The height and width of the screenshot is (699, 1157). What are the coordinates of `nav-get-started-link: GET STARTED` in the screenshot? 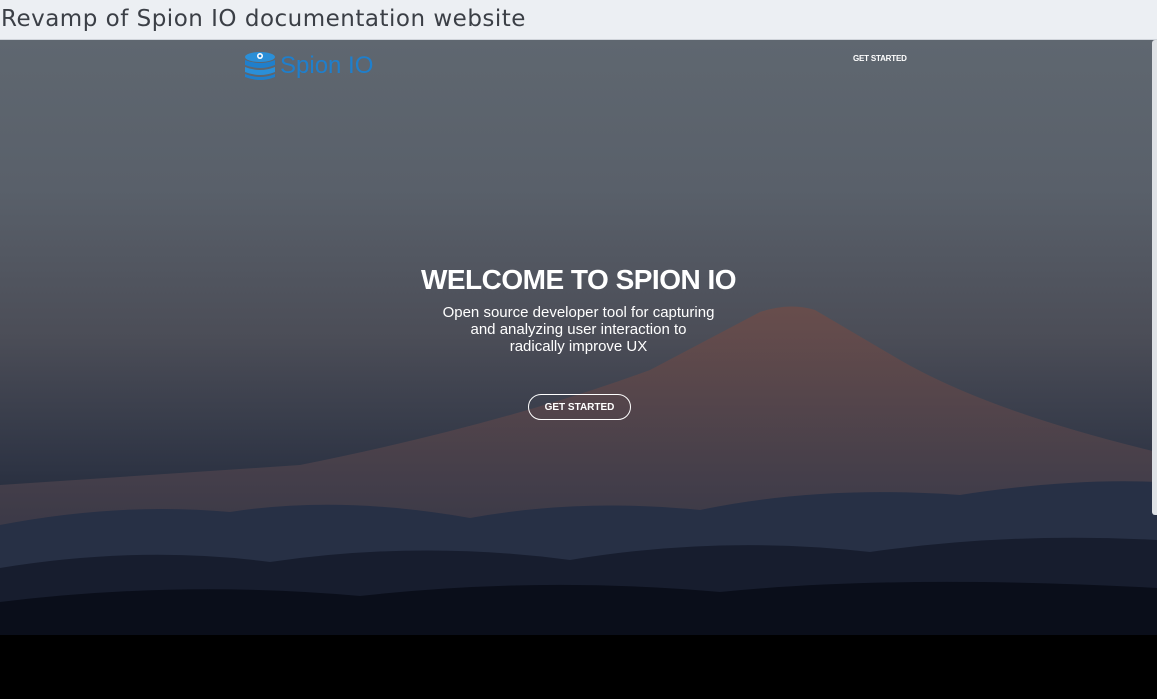 It's located at (880, 58).